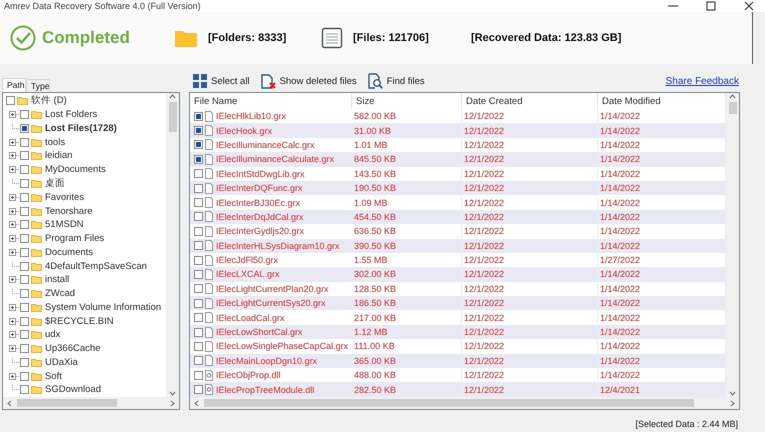  What do you see at coordinates (14, 85) in the screenshot?
I see `tab: Path` at bounding box center [14, 85].